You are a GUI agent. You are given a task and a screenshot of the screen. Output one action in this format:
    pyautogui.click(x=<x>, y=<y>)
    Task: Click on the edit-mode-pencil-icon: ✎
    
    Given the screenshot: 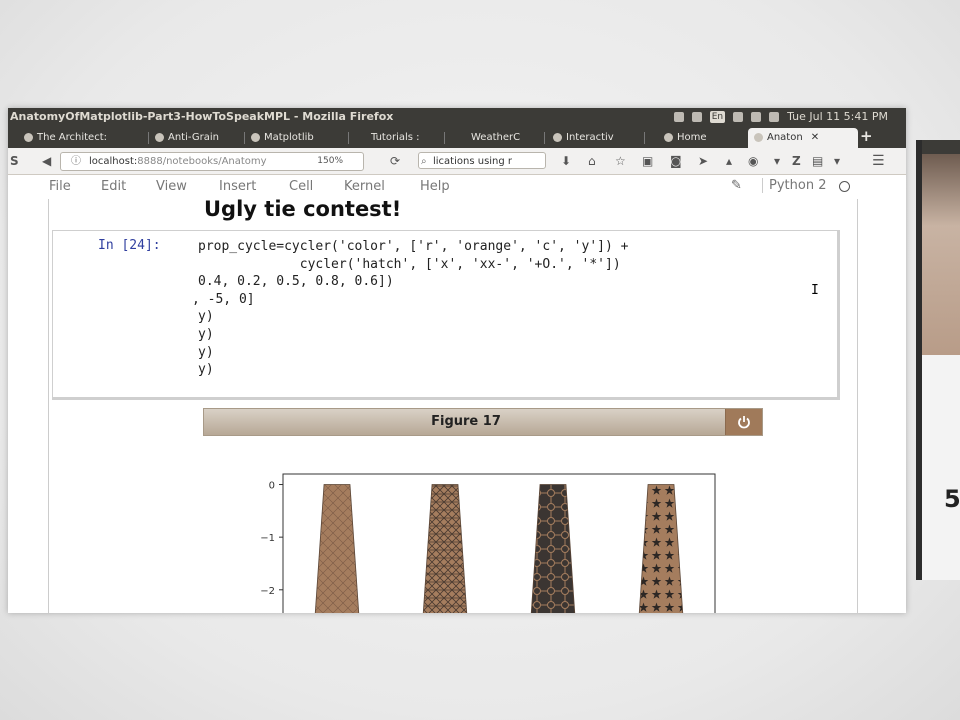 What is the action you would take?
    pyautogui.click(x=736, y=185)
    